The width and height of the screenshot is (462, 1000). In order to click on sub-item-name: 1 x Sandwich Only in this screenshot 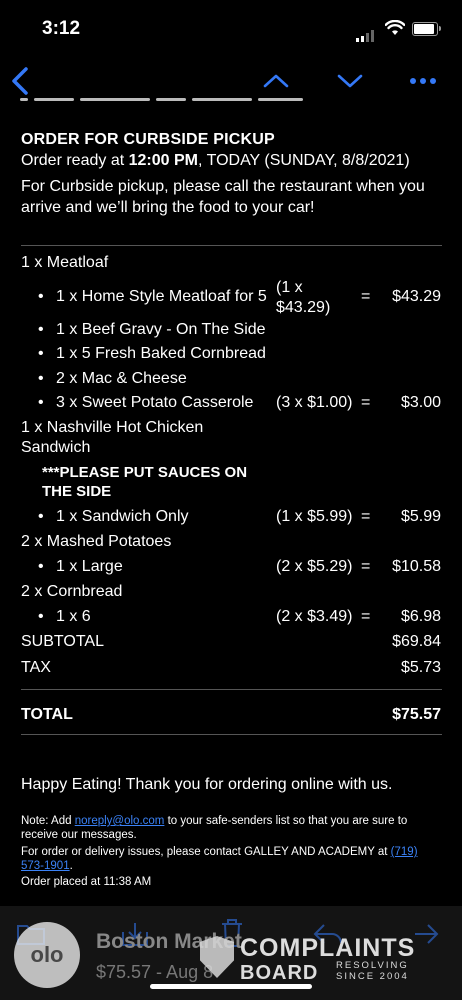, I will do `click(122, 516)`.